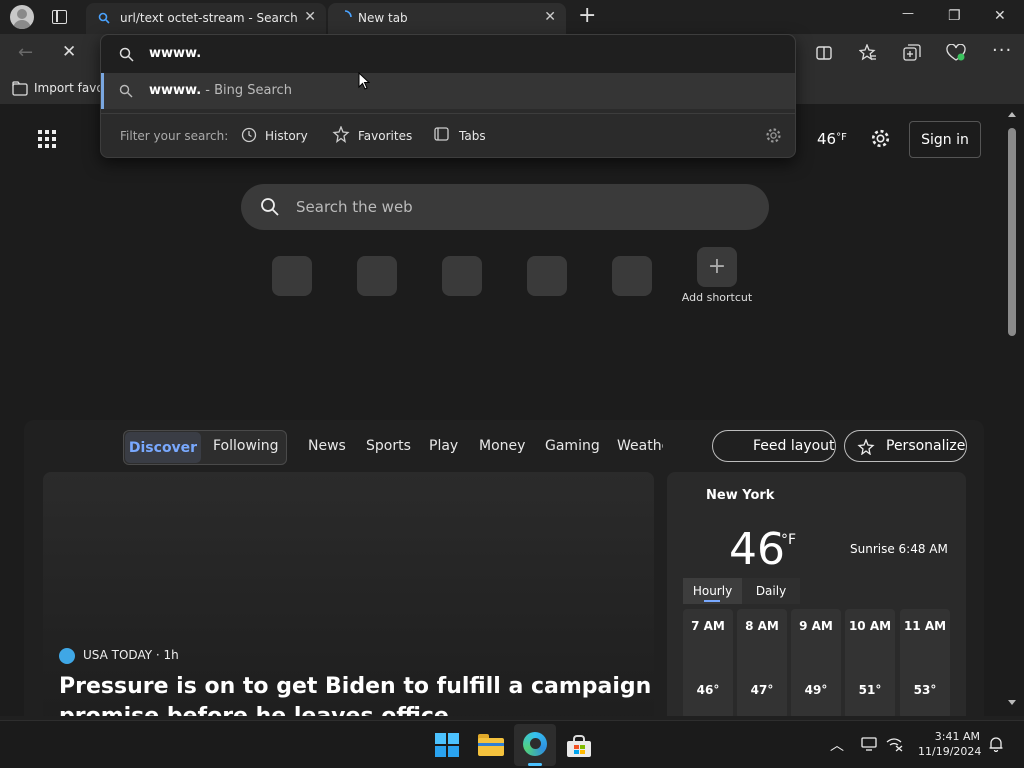 The image size is (1024, 768). Describe the element at coordinates (472, 136) in the screenshot. I see `filter-tabs: Tabs` at that location.